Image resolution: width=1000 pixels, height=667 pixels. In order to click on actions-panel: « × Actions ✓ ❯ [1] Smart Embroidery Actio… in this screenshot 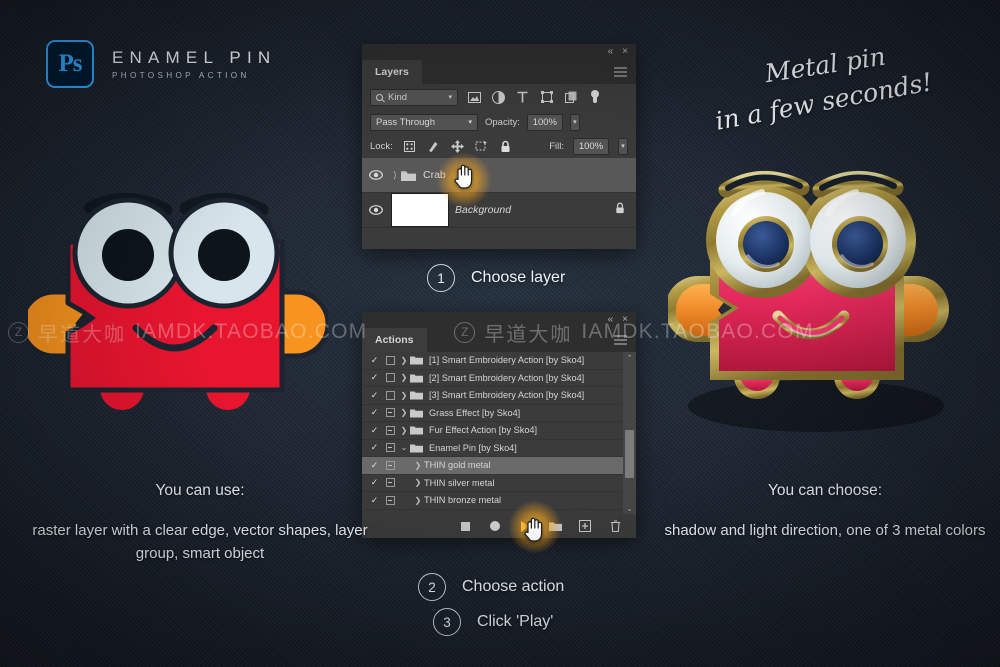, I will do `click(499, 433)`.